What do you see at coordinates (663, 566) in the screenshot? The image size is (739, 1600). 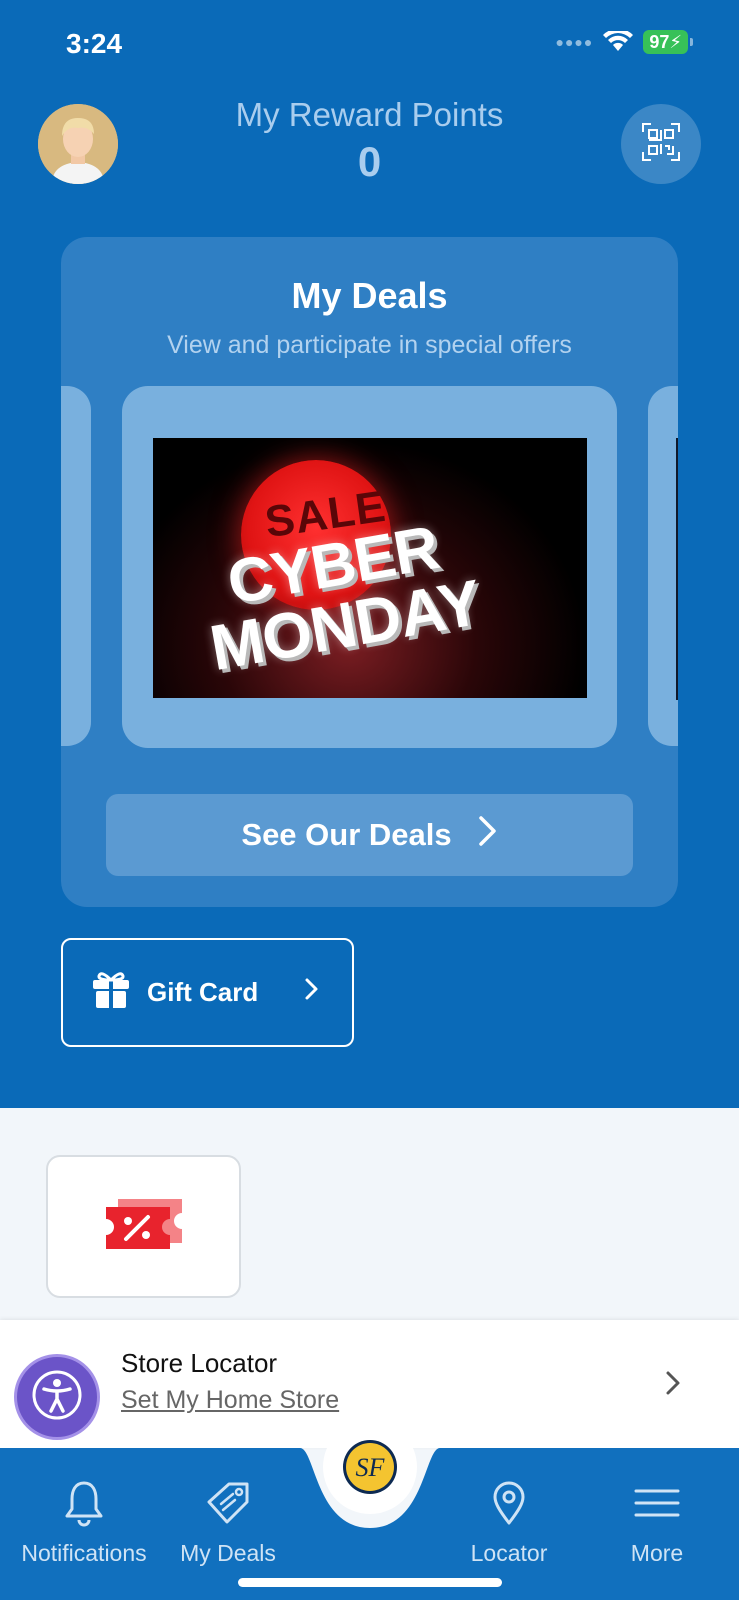 I see `deal-card-next` at bounding box center [663, 566].